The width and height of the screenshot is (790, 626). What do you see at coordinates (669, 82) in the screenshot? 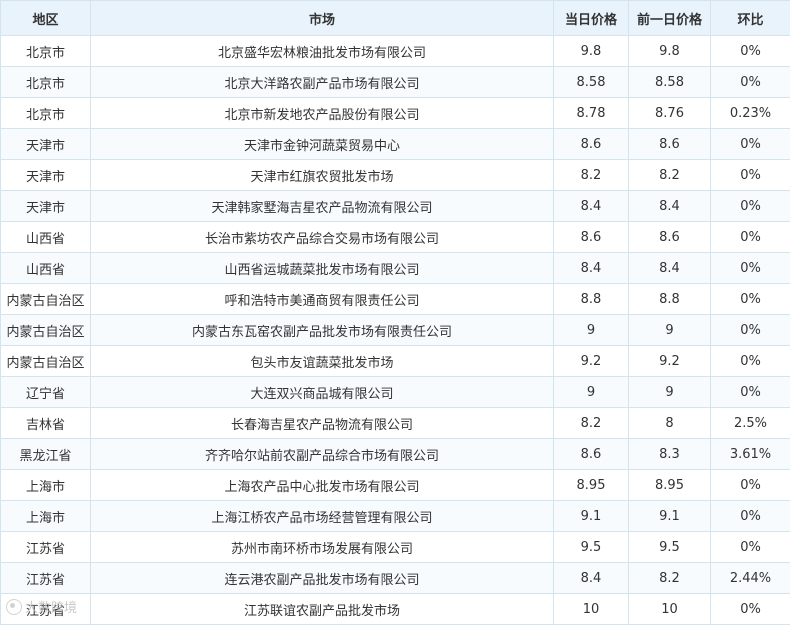
I see `cell-prev-price: 8.58` at bounding box center [669, 82].